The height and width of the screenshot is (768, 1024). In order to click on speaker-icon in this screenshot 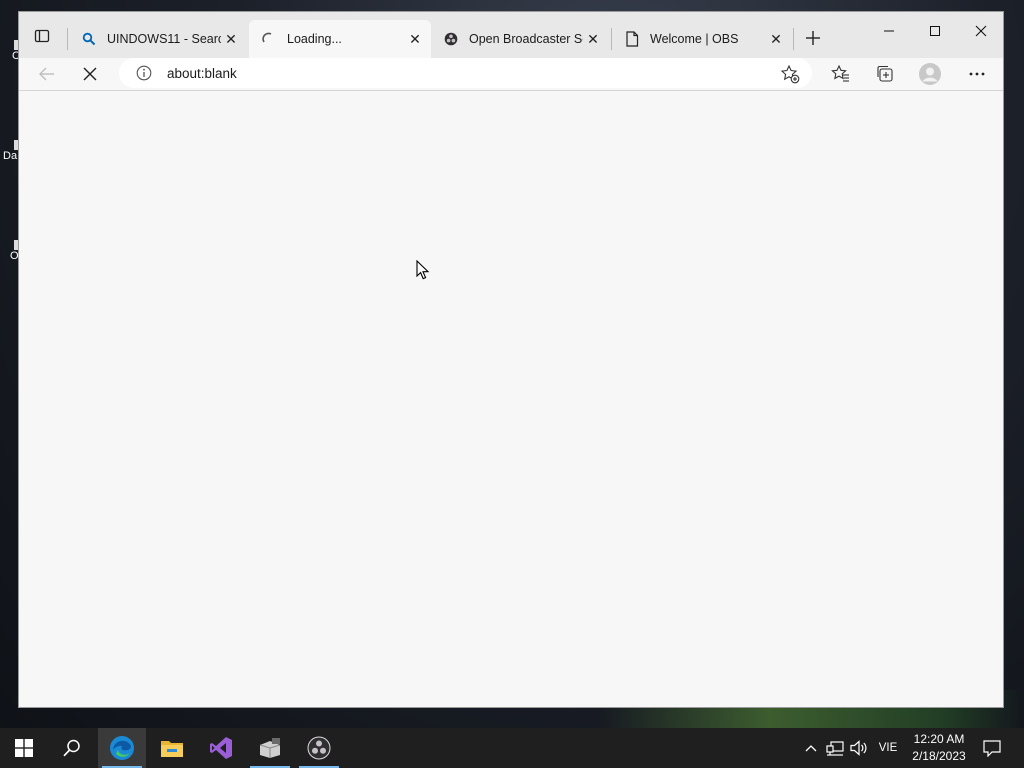, I will do `click(858, 748)`.